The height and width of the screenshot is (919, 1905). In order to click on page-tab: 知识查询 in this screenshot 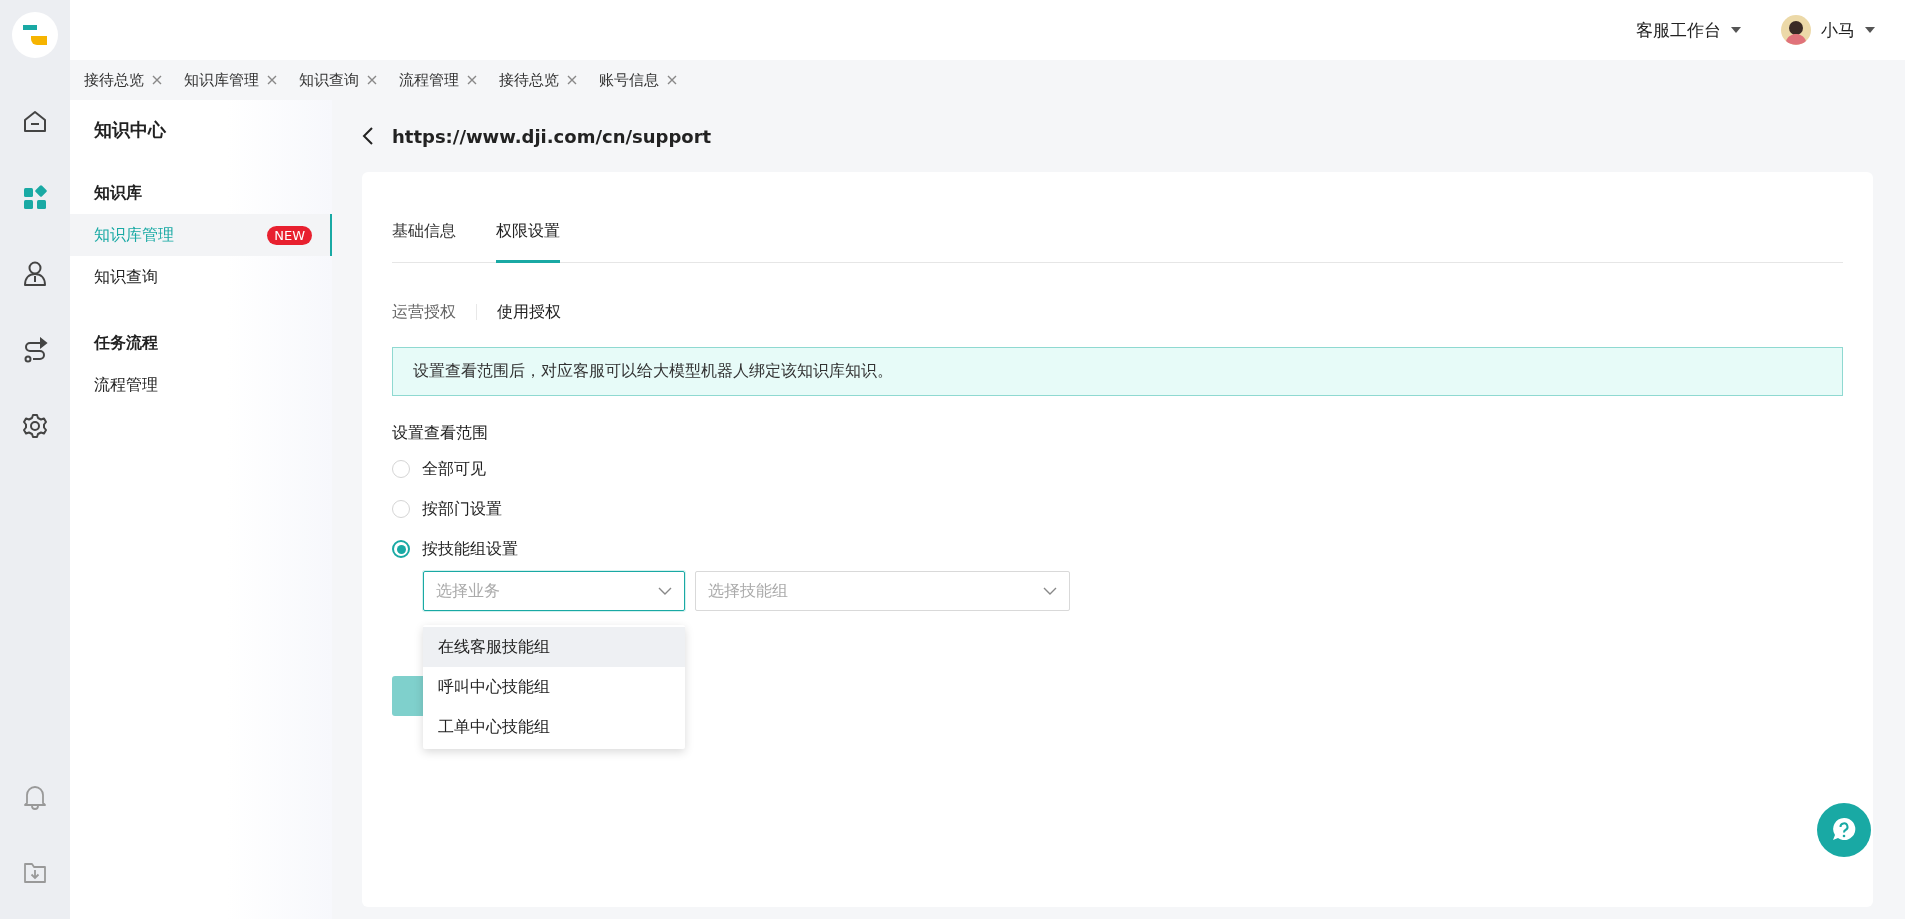, I will do `click(329, 80)`.